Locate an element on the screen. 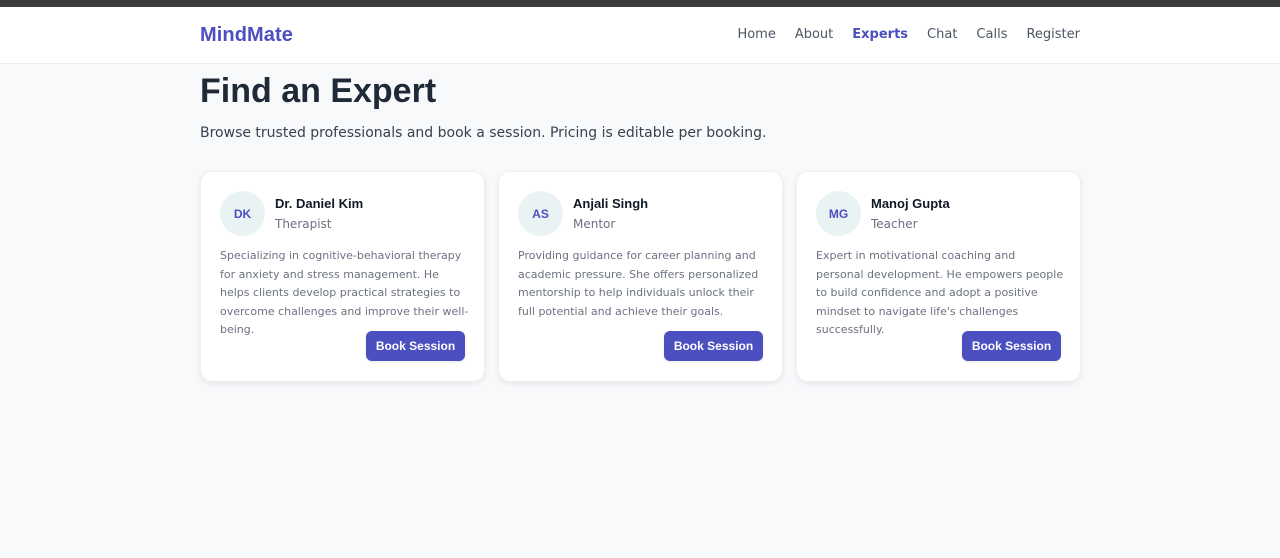  nav-about: About is located at coordinates (814, 34).